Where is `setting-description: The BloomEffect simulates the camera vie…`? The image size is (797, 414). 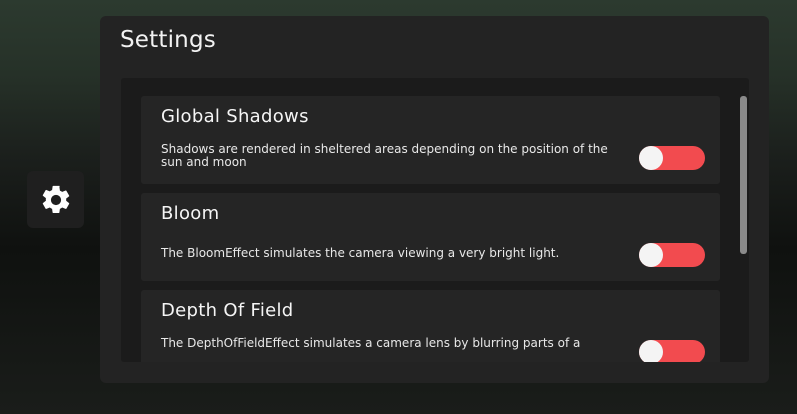
setting-description: The BloomEffect simulates the camera vie… is located at coordinates (360, 253).